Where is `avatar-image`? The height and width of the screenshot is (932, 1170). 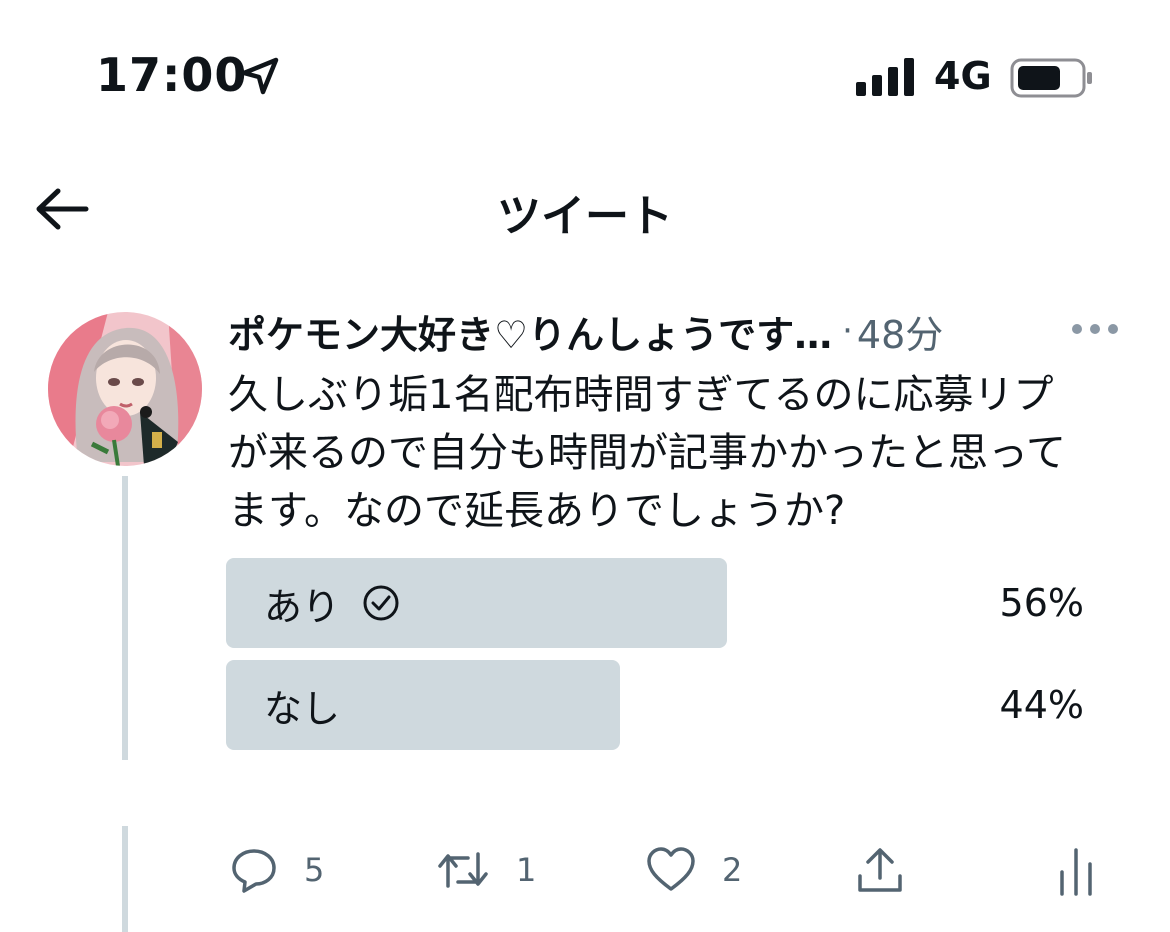
avatar-image is located at coordinates (125, 389).